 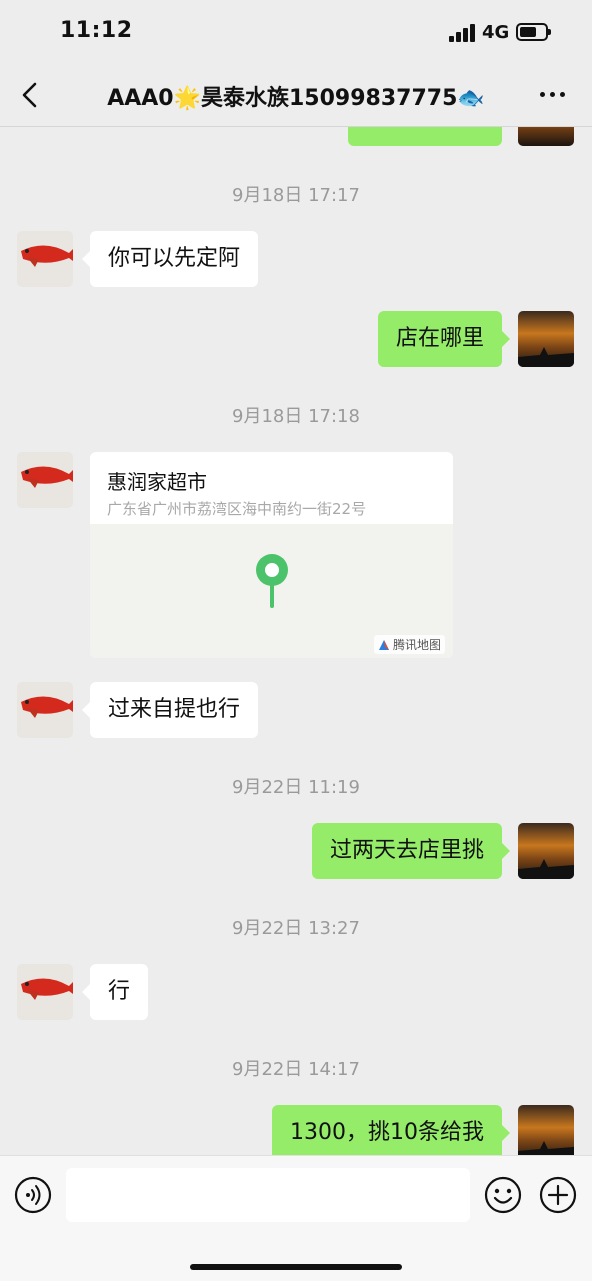 I want to click on back-arrow-icon, so click(x=32, y=95).